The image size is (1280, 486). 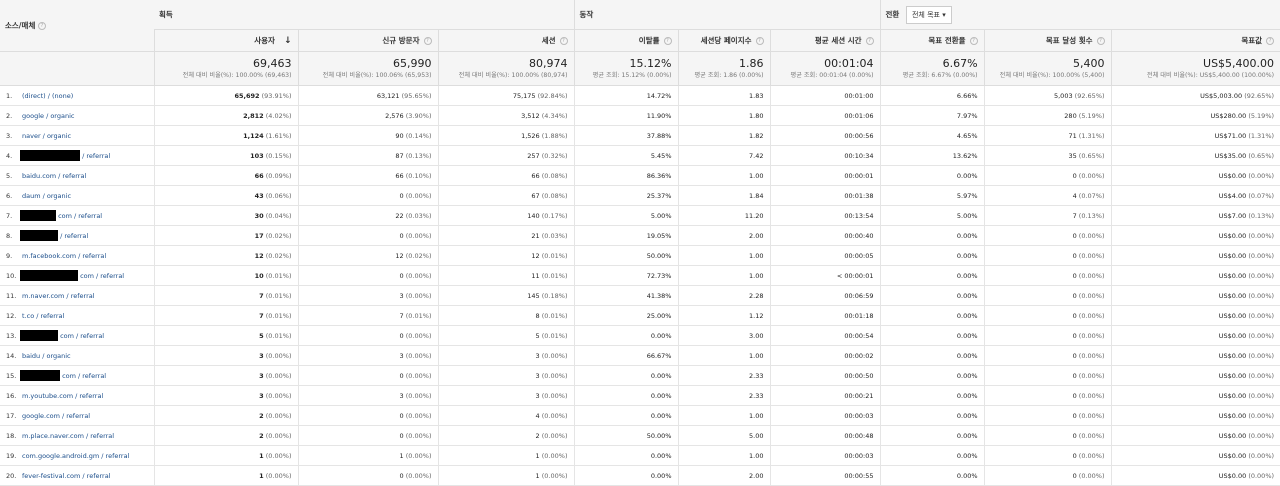 What do you see at coordinates (264, 40) in the screenshot?
I see `column-header-label: 사용자` at bounding box center [264, 40].